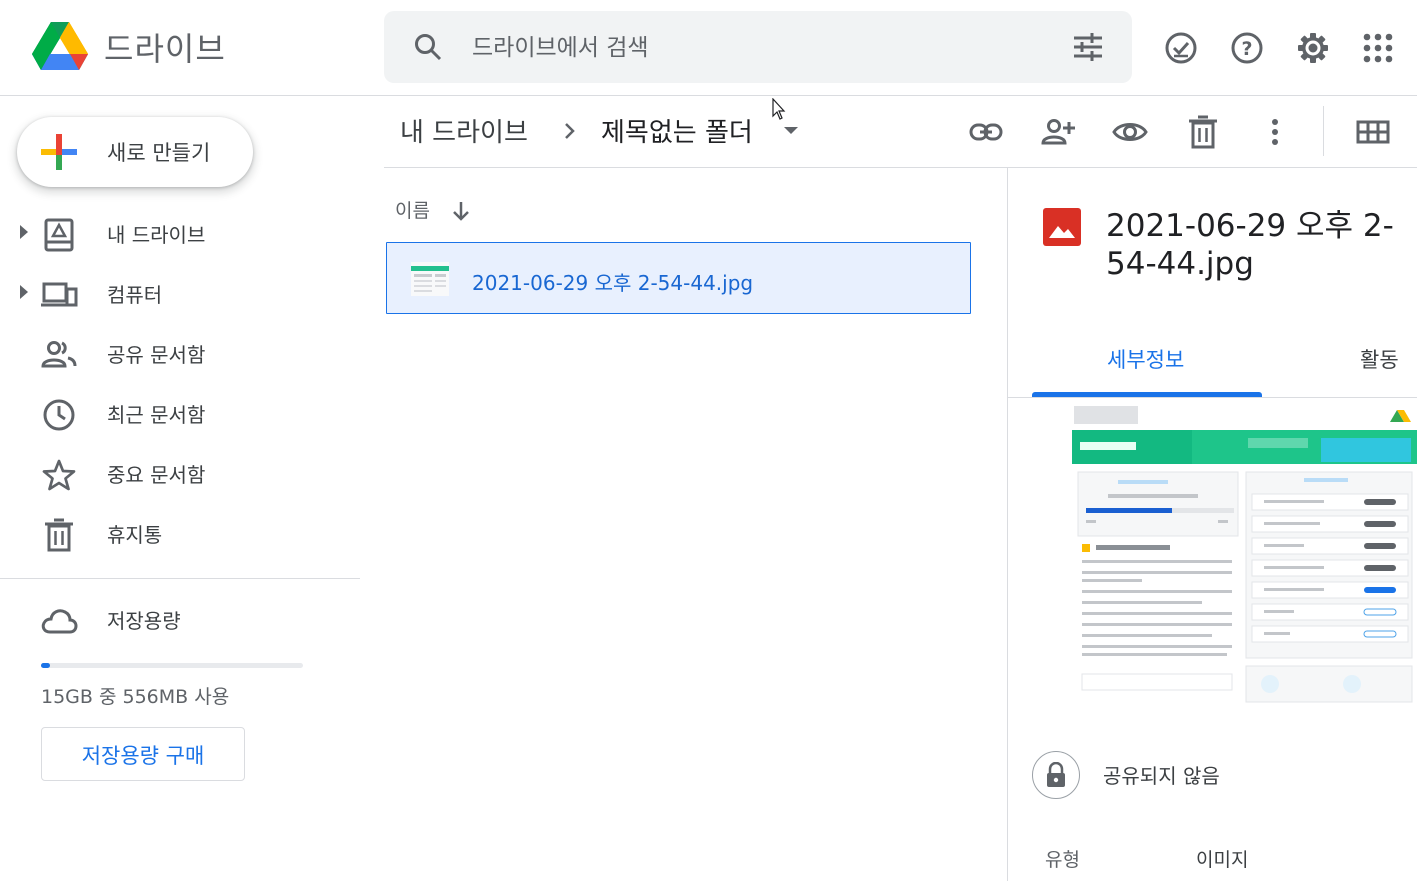  What do you see at coordinates (1161, 776) in the screenshot?
I see `sharing-status-text: 공유되지 않음` at bounding box center [1161, 776].